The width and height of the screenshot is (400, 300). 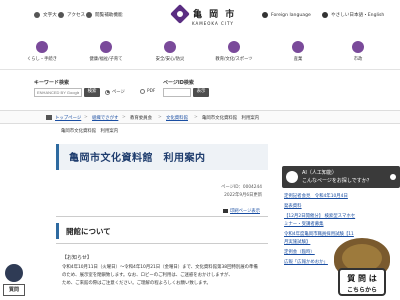 I want to click on living-icon, so click(x=42, y=47).